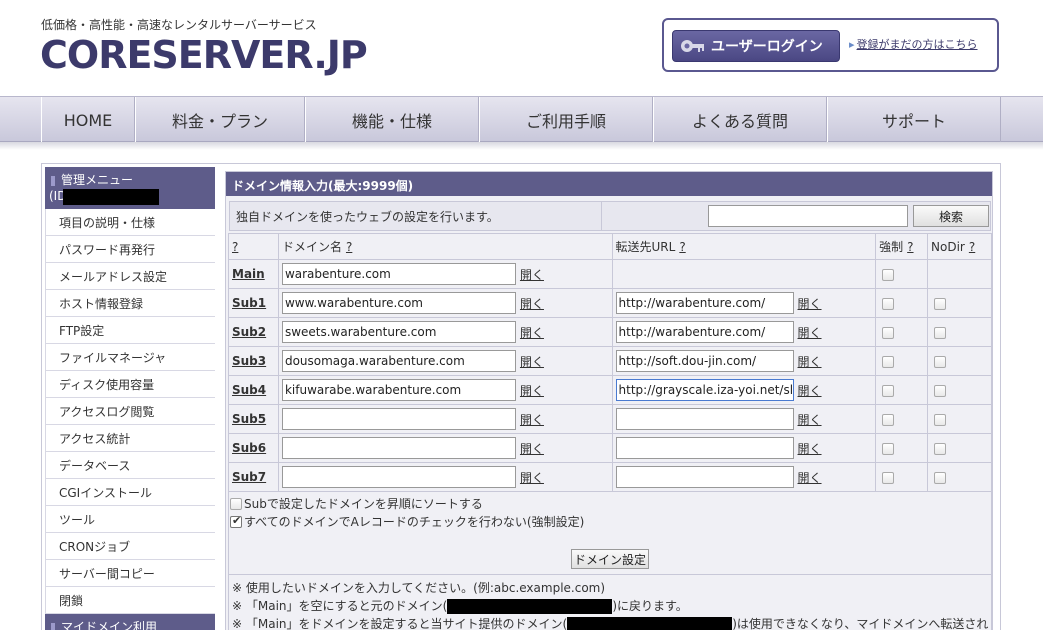  What do you see at coordinates (972, 247) in the screenshot?
I see `help-link-nodir: ?` at bounding box center [972, 247].